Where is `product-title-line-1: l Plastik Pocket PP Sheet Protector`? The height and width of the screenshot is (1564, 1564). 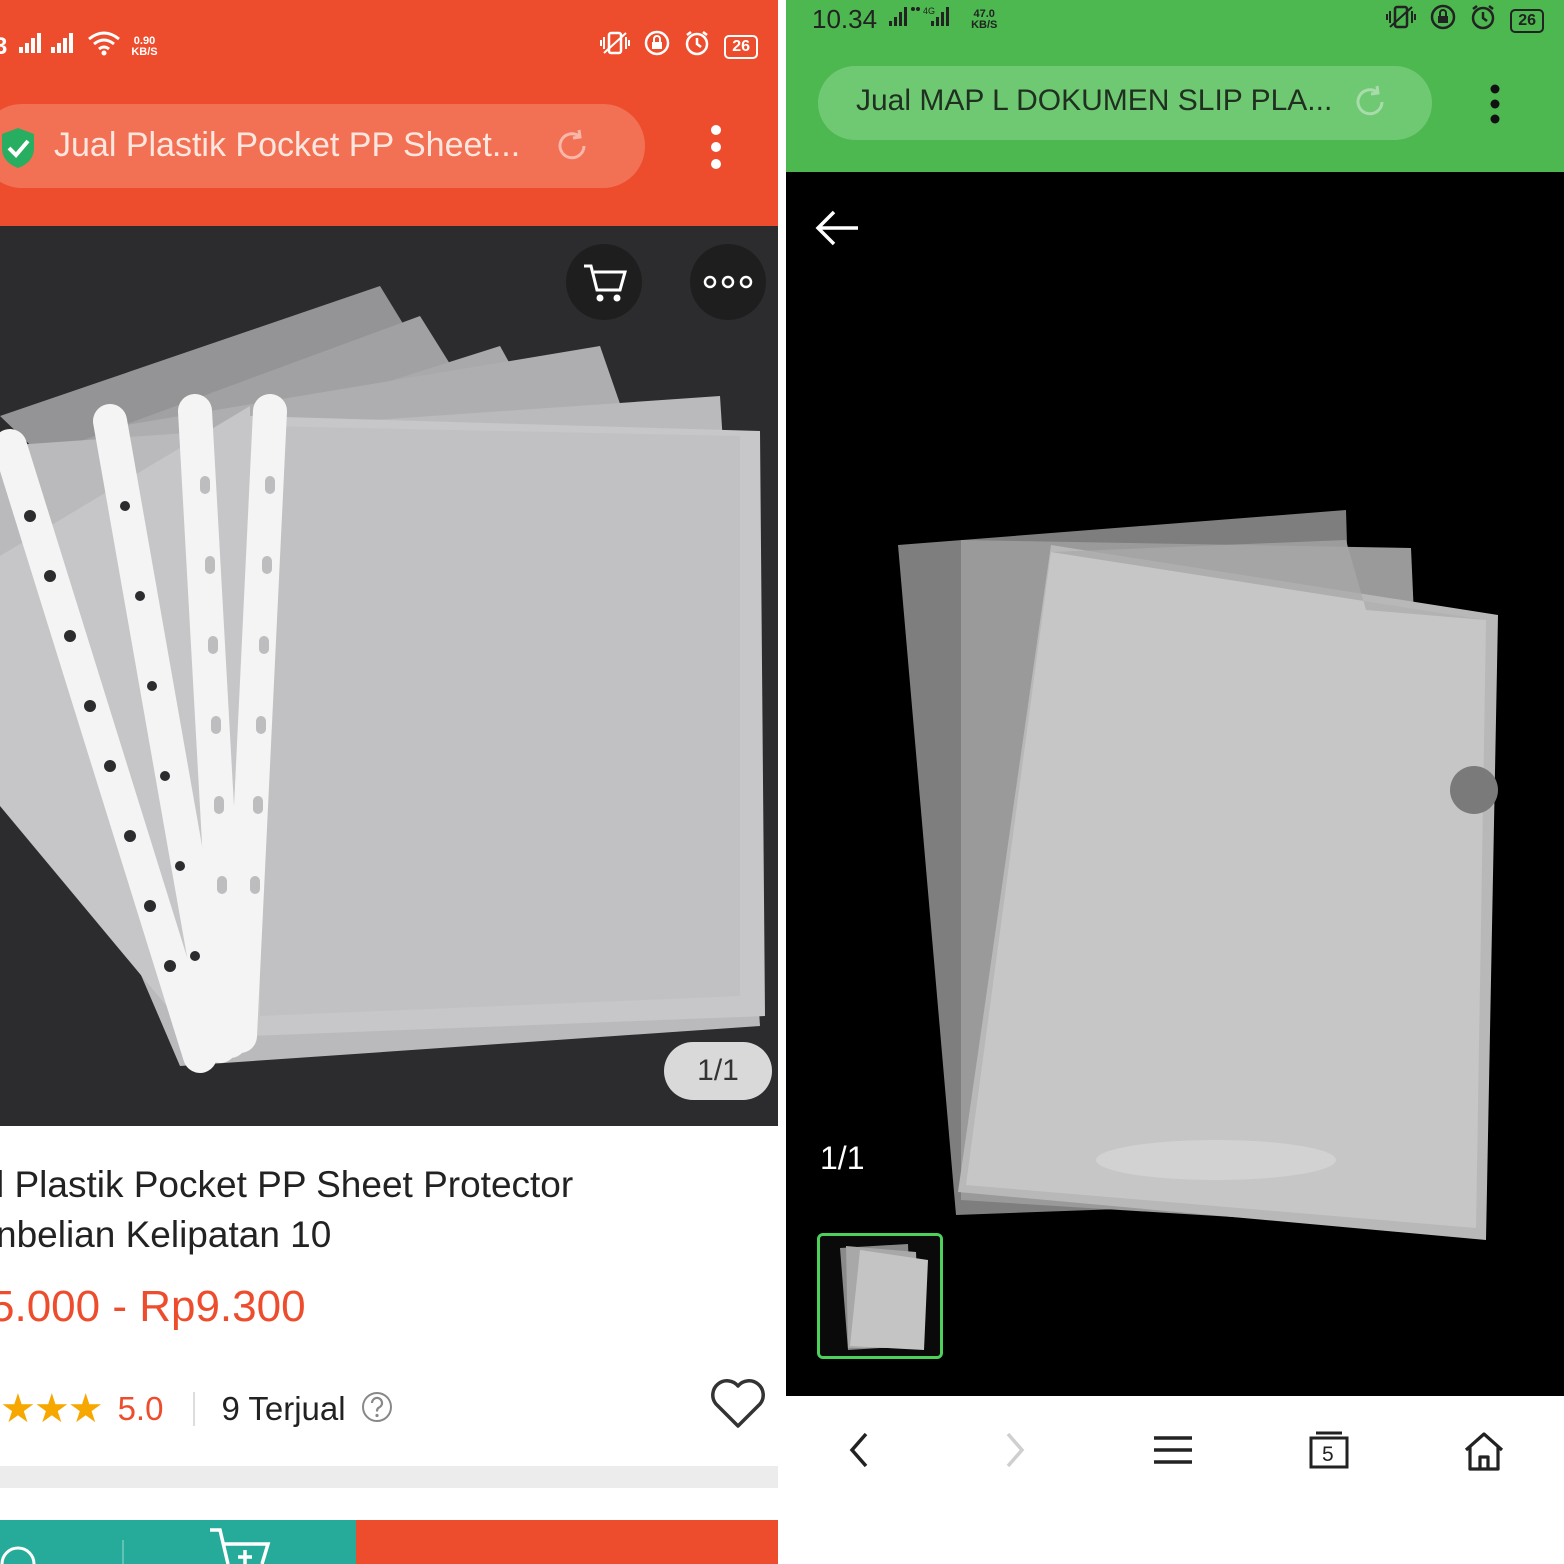 product-title-line-1: l Plastik Pocket PP Sheet Protector is located at coordinates (287, 1184).